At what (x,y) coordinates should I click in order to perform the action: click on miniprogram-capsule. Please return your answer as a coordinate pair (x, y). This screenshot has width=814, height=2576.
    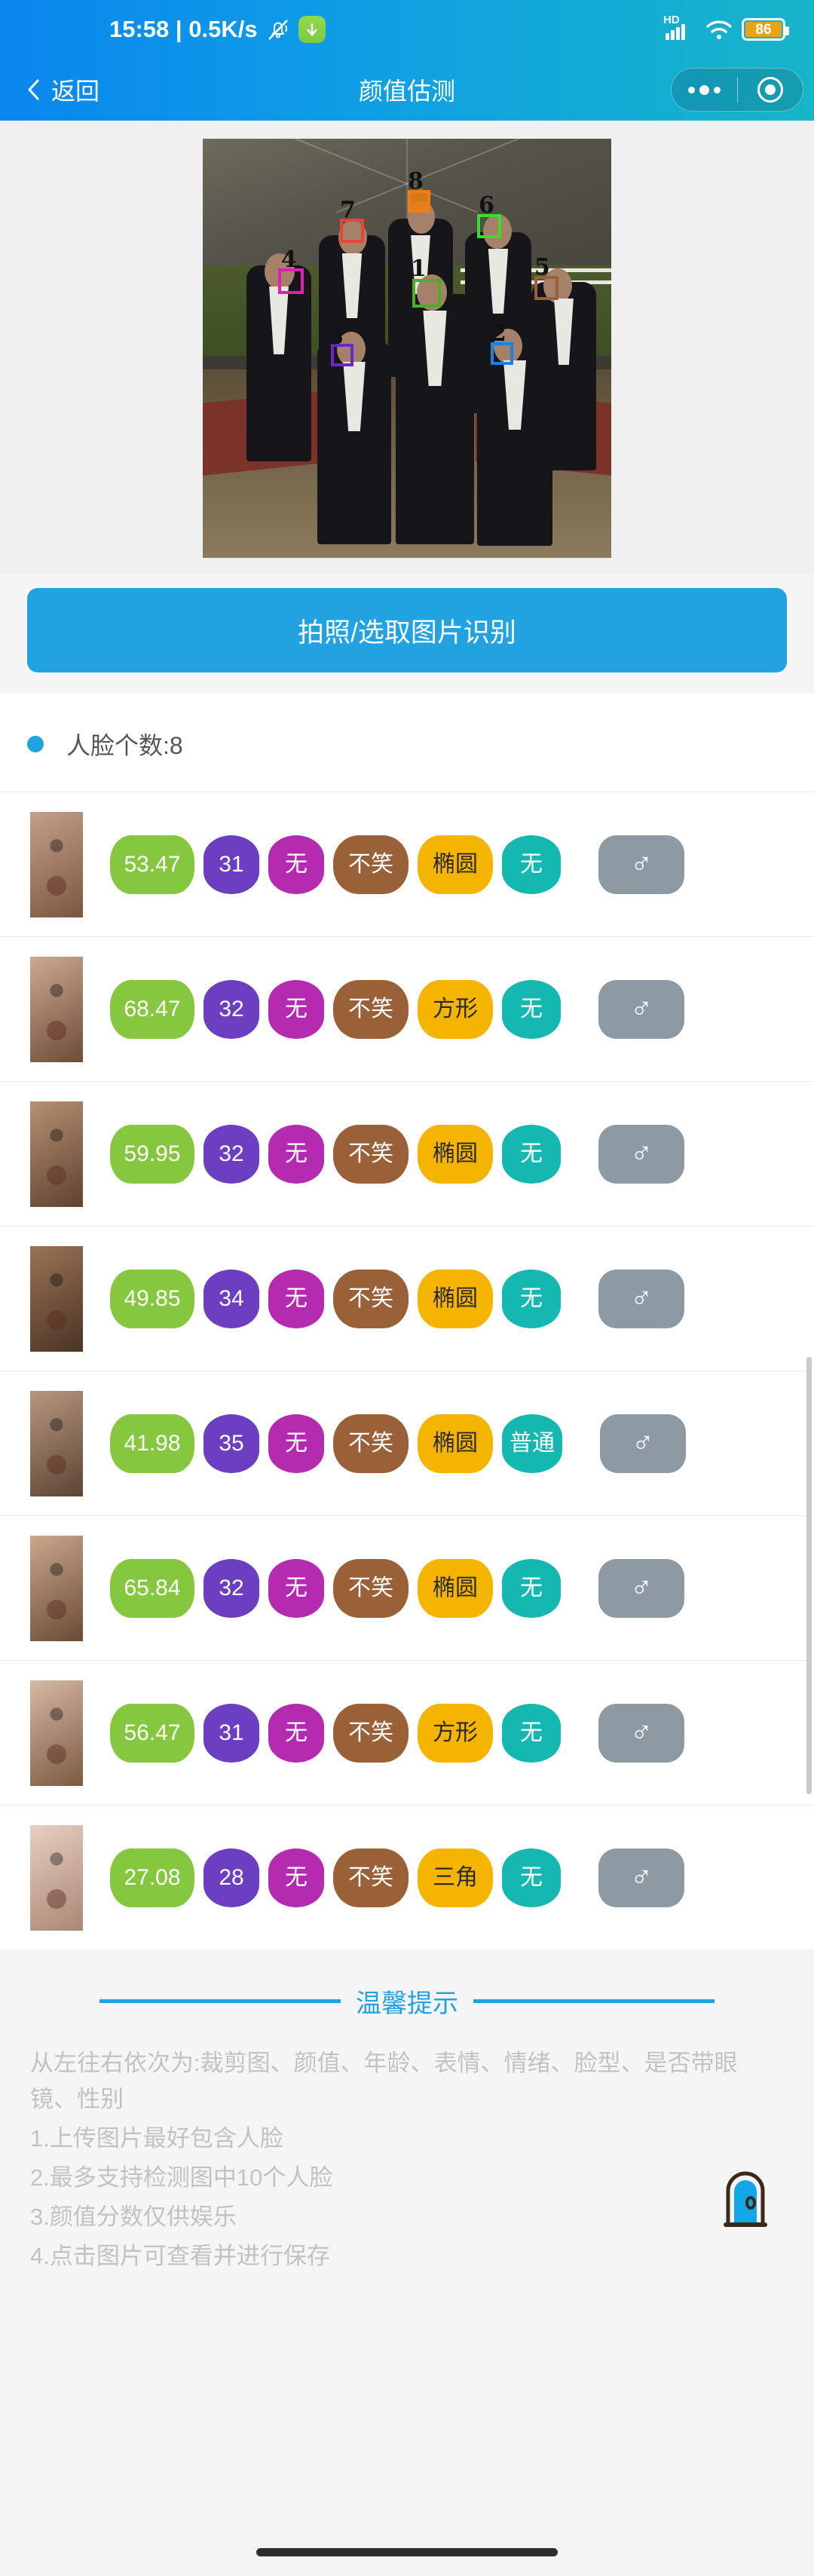
    Looking at the image, I should click on (737, 90).